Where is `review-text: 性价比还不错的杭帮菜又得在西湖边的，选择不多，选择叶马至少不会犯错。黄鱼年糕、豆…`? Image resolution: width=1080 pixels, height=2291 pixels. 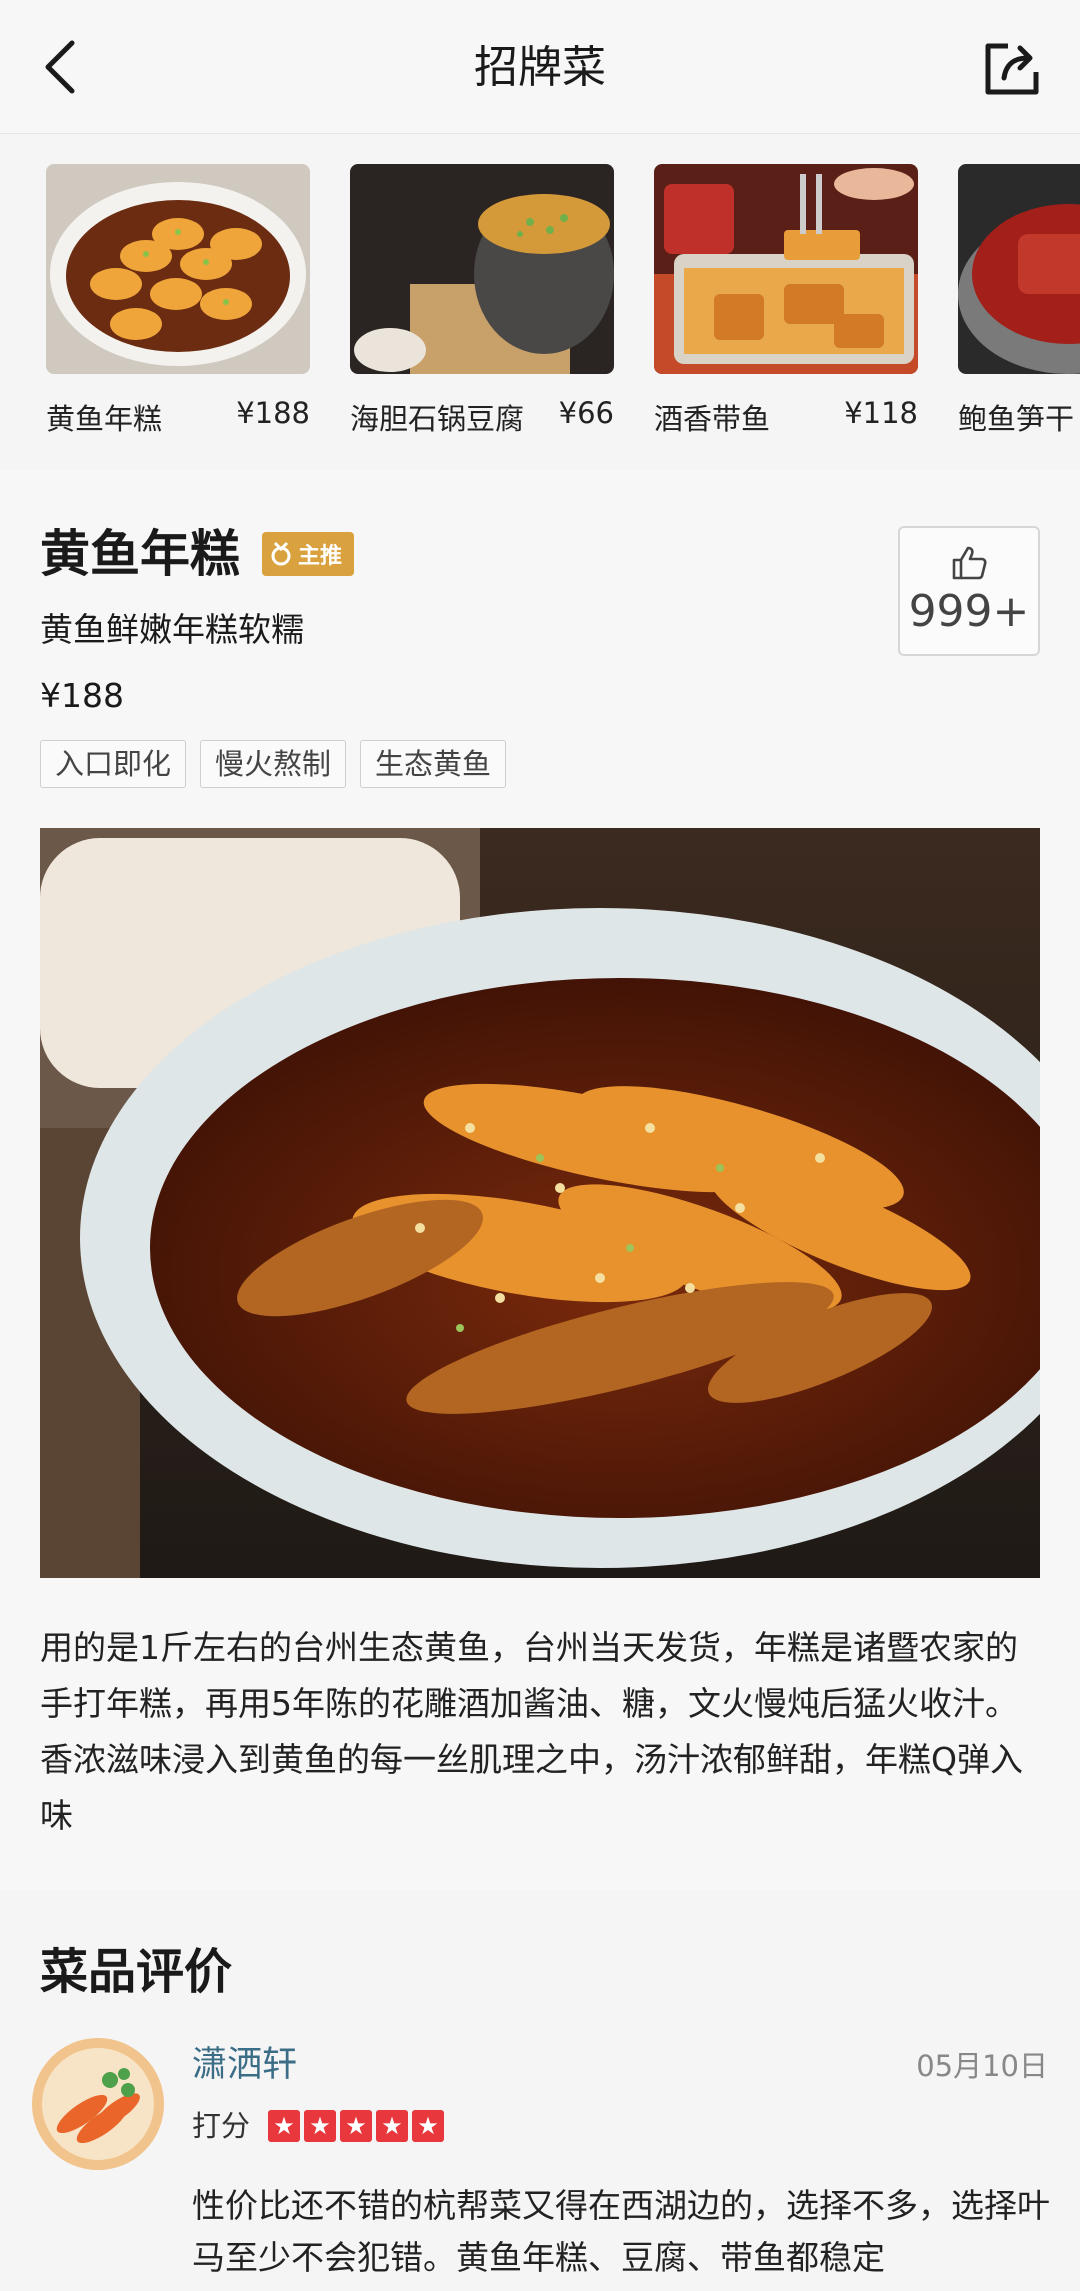 review-text: 性价比还不错的杭帮菜又得在西湖边的，选择不多，选择叶马至少不会犯错。黄鱼年糕、豆… is located at coordinates (621, 2231).